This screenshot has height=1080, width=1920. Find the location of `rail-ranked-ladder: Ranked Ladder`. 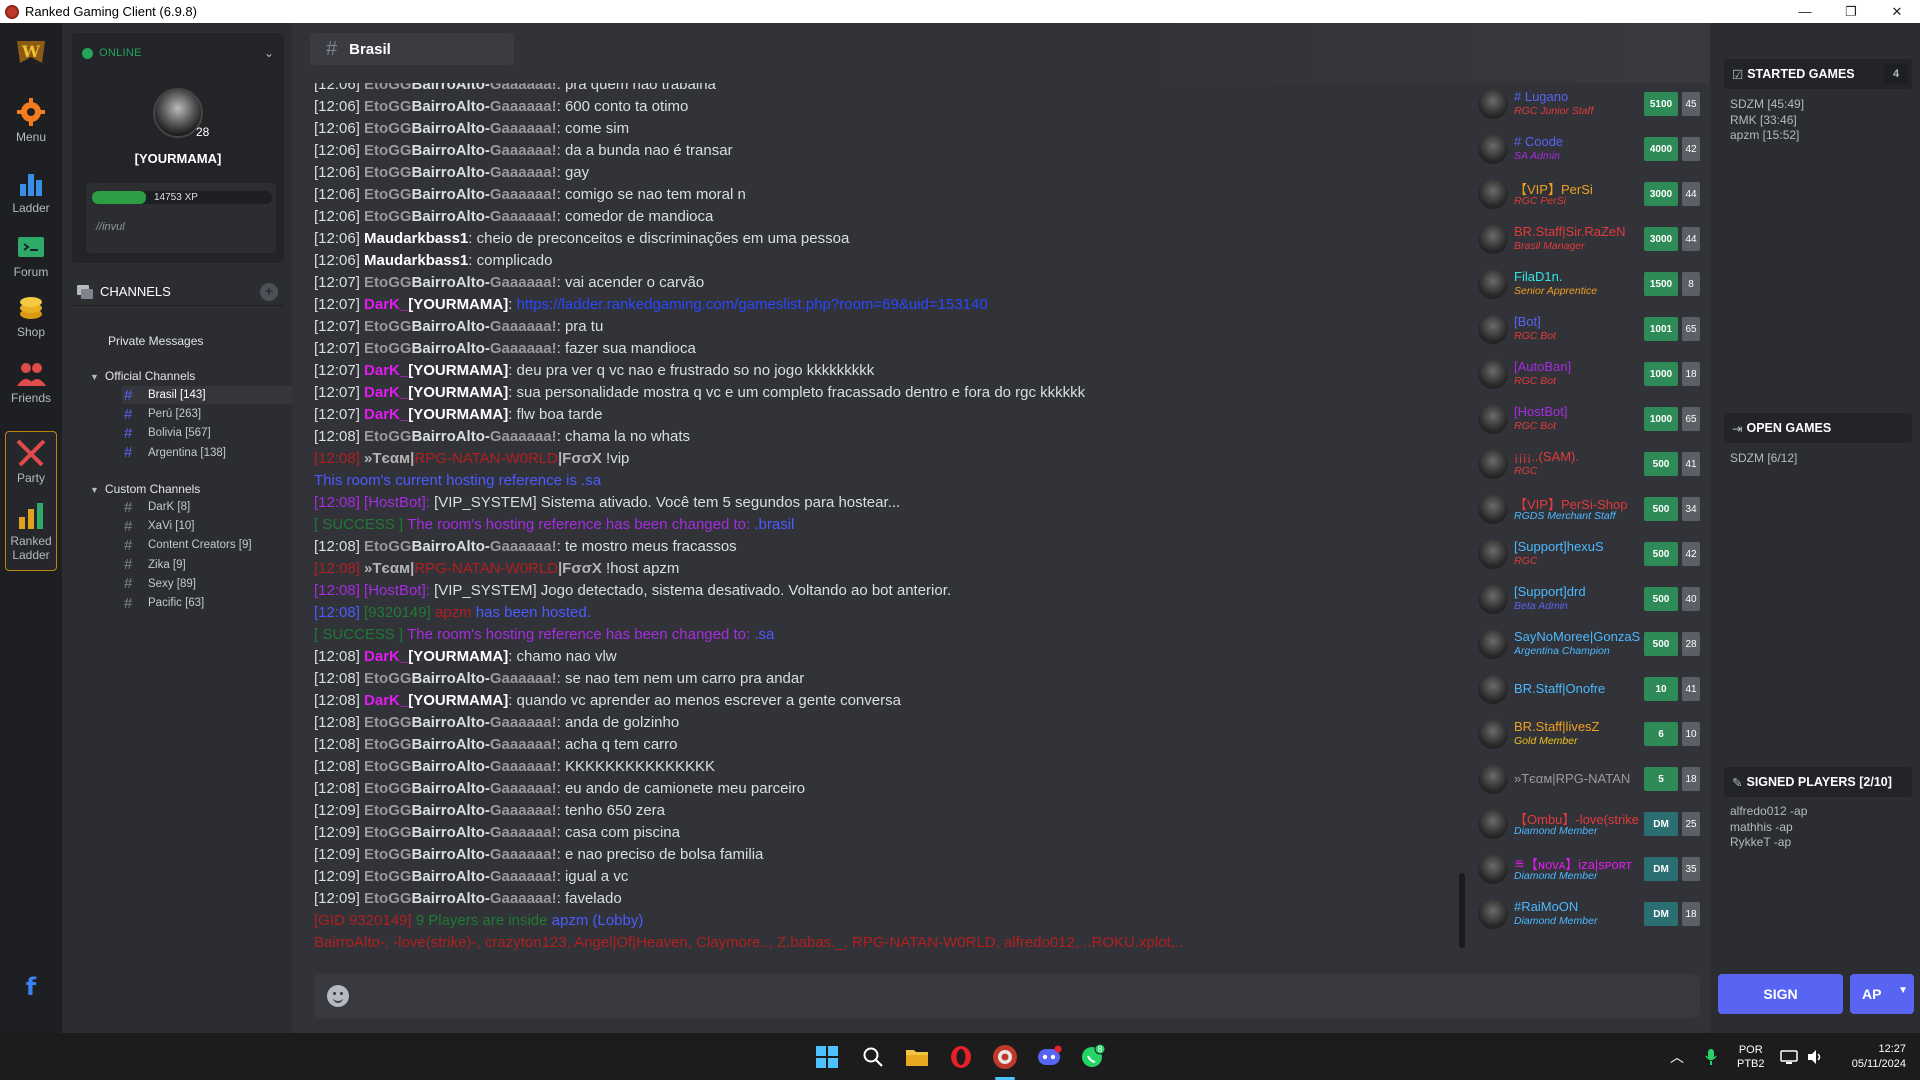

rail-ranked-ladder: Ranked Ladder is located at coordinates (31, 531).